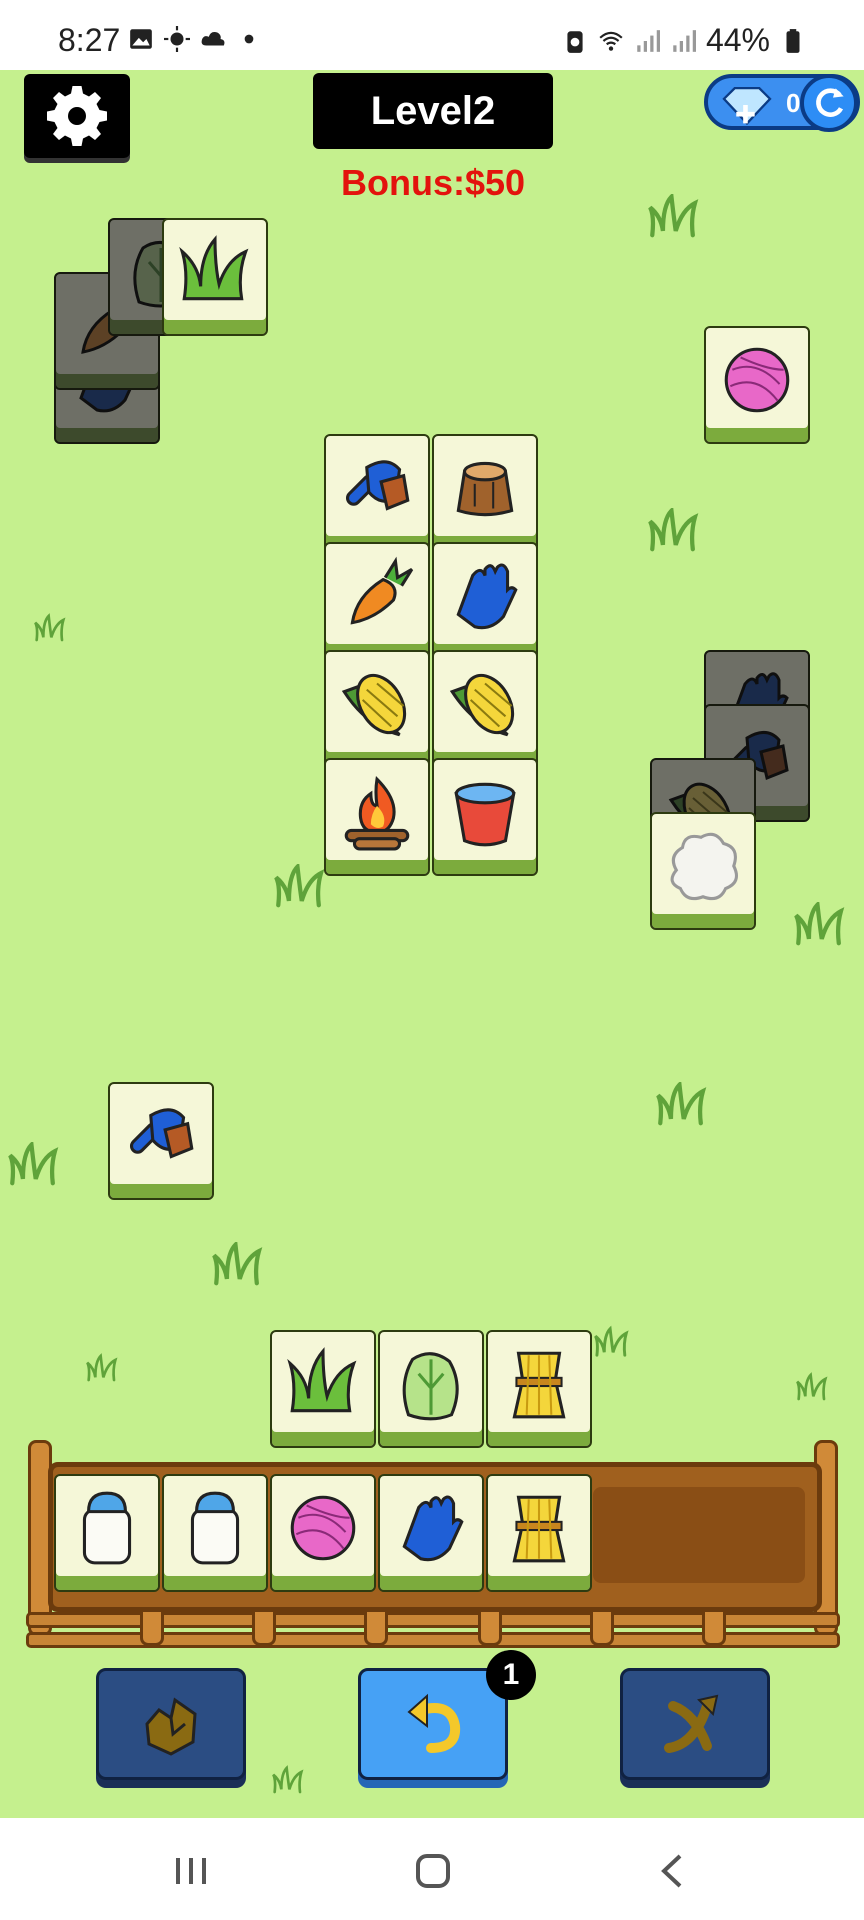  I want to click on tile-remove-icon, so click(171, 1726).